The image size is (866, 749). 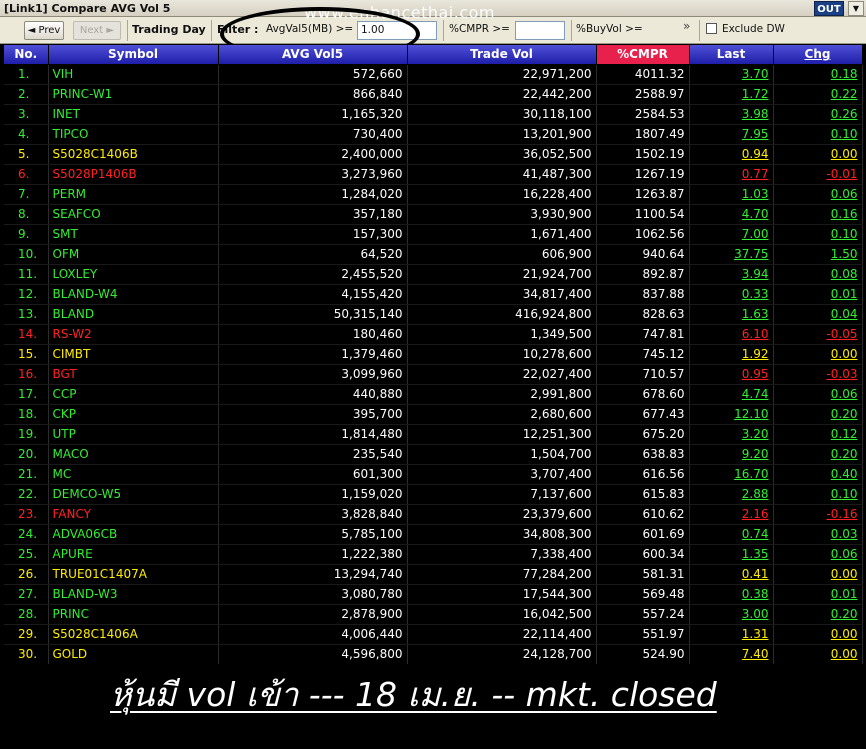 I want to click on table-row: 4. TIPCO 730,400 13,201,900 1807.49 7.95 0.10, so click(x=433, y=134).